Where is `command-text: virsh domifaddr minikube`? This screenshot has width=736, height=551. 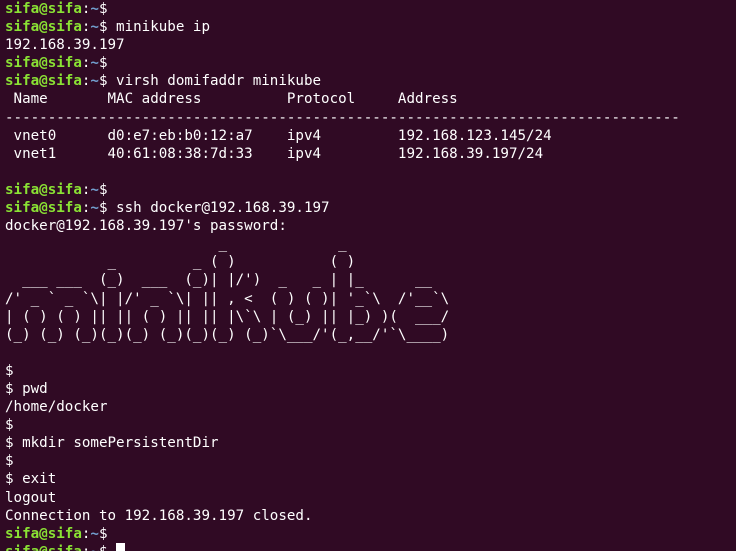 command-text: virsh domifaddr minikube is located at coordinates (214, 81).